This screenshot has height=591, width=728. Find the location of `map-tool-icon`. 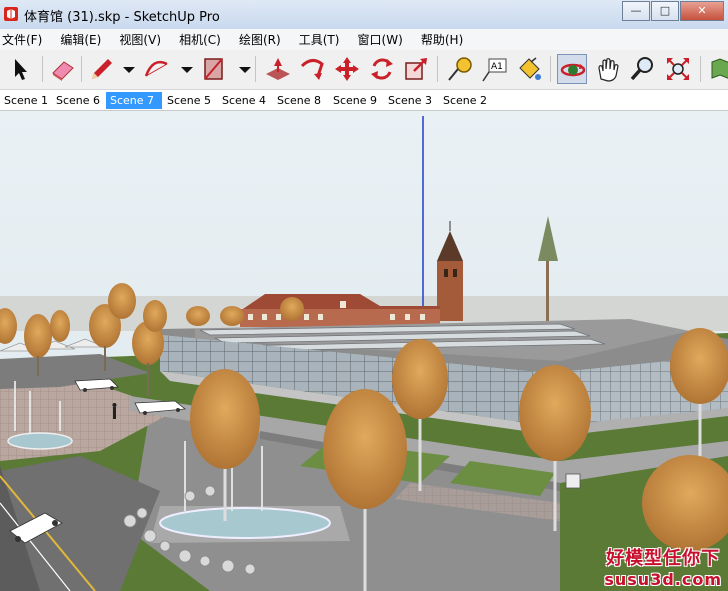

map-tool-icon is located at coordinates (717, 69).